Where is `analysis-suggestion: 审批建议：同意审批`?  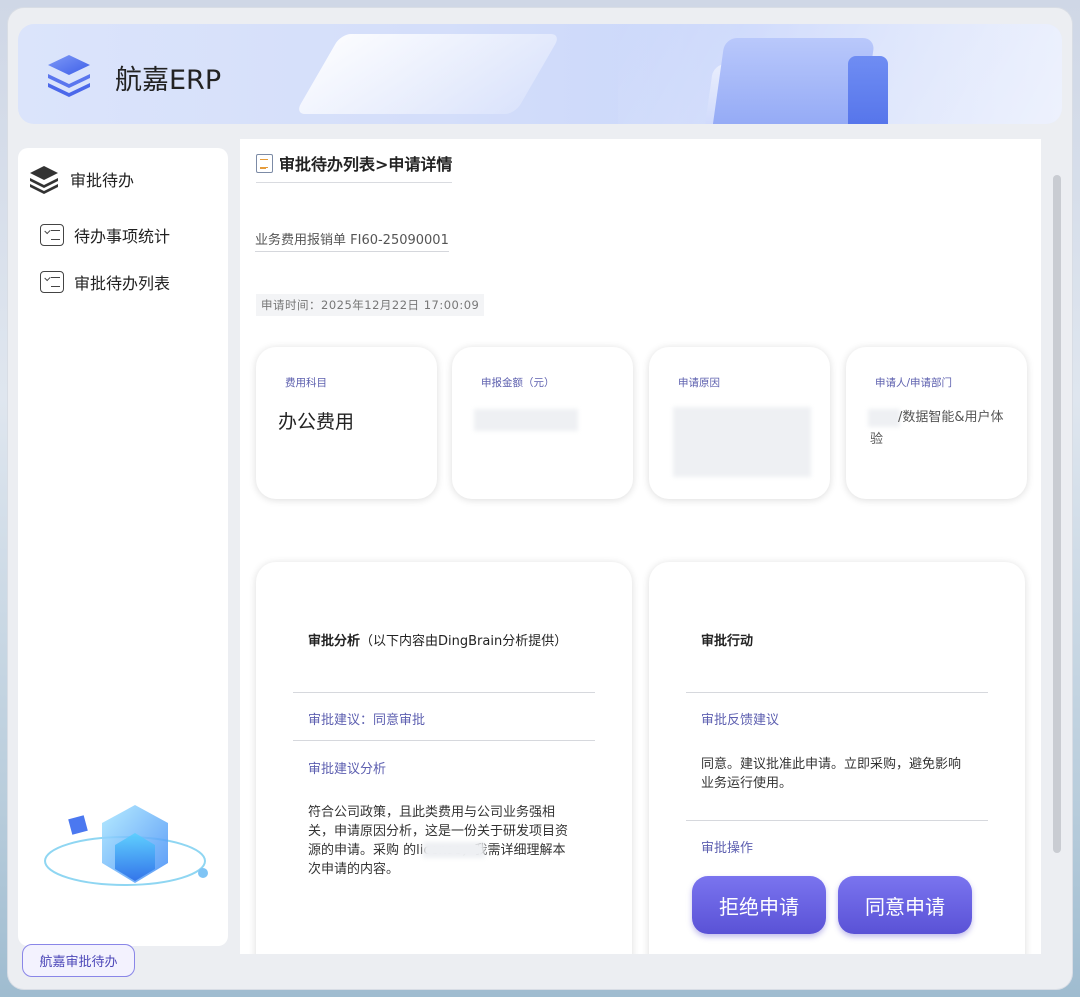 analysis-suggestion: 审批建议：同意审批 is located at coordinates (367, 720).